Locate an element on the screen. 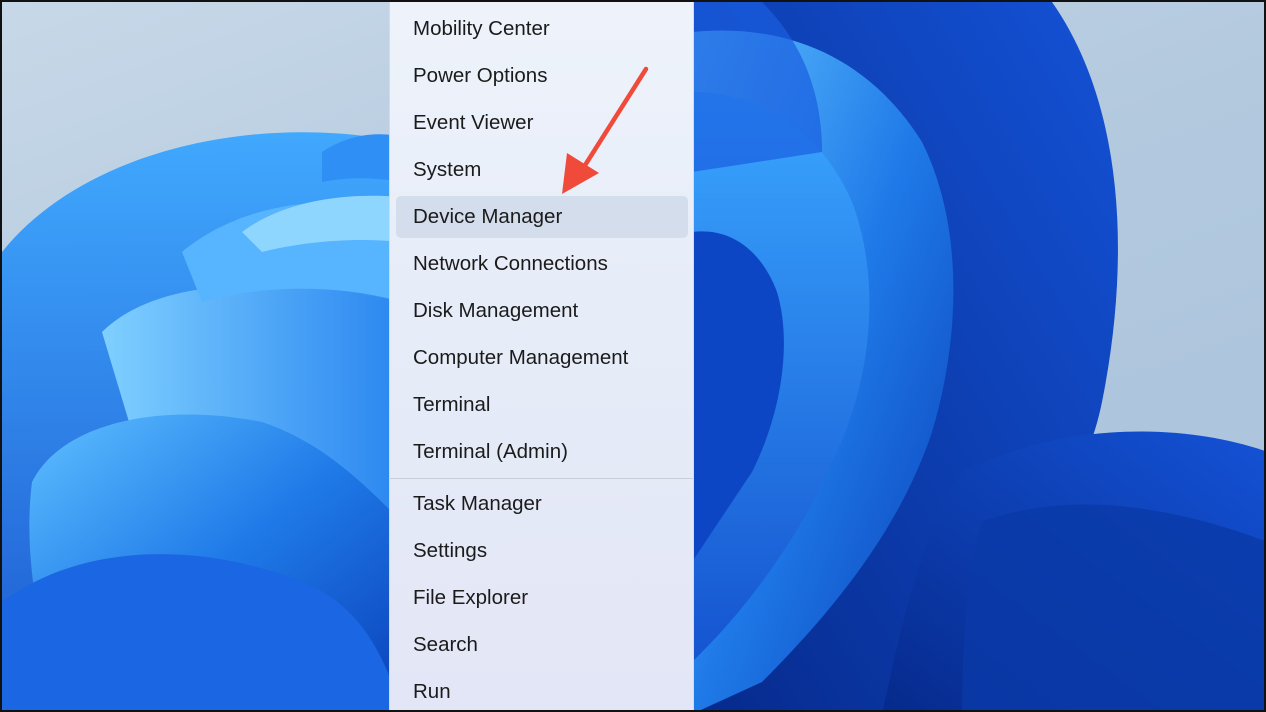  menu-item-terminal: Terminal is located at coordinates (542, 405).